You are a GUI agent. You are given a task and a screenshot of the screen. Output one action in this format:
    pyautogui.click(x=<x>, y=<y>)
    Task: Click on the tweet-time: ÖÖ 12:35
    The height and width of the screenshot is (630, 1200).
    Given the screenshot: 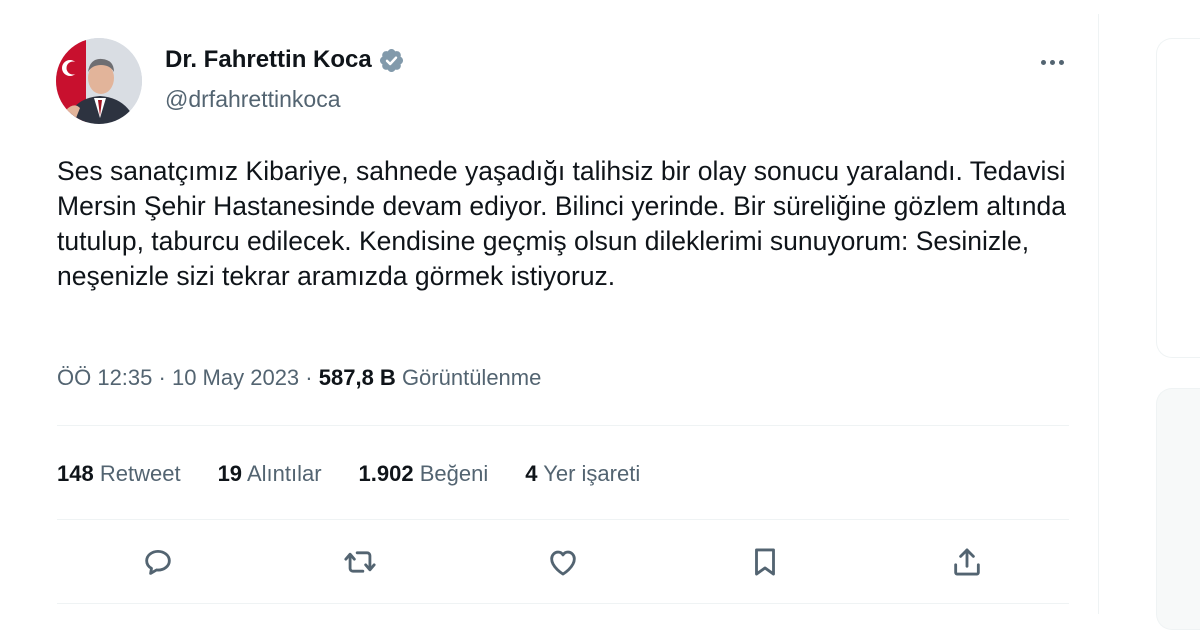 What is the action you would take?
    pyautogui.click(x=104, y=377)
    